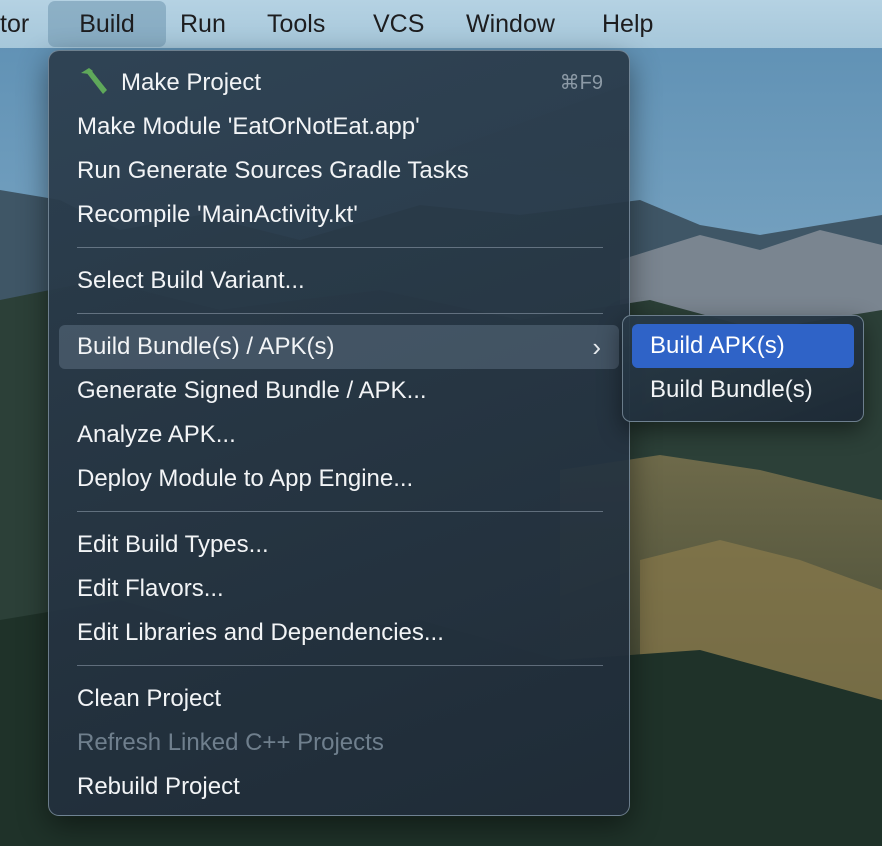 Image resolution: width=882 pixels, height=846 pixels. Describe the element at coordinates (296, 24) in the screenshot. I see `menubar-item-tools: Tools` at that location.